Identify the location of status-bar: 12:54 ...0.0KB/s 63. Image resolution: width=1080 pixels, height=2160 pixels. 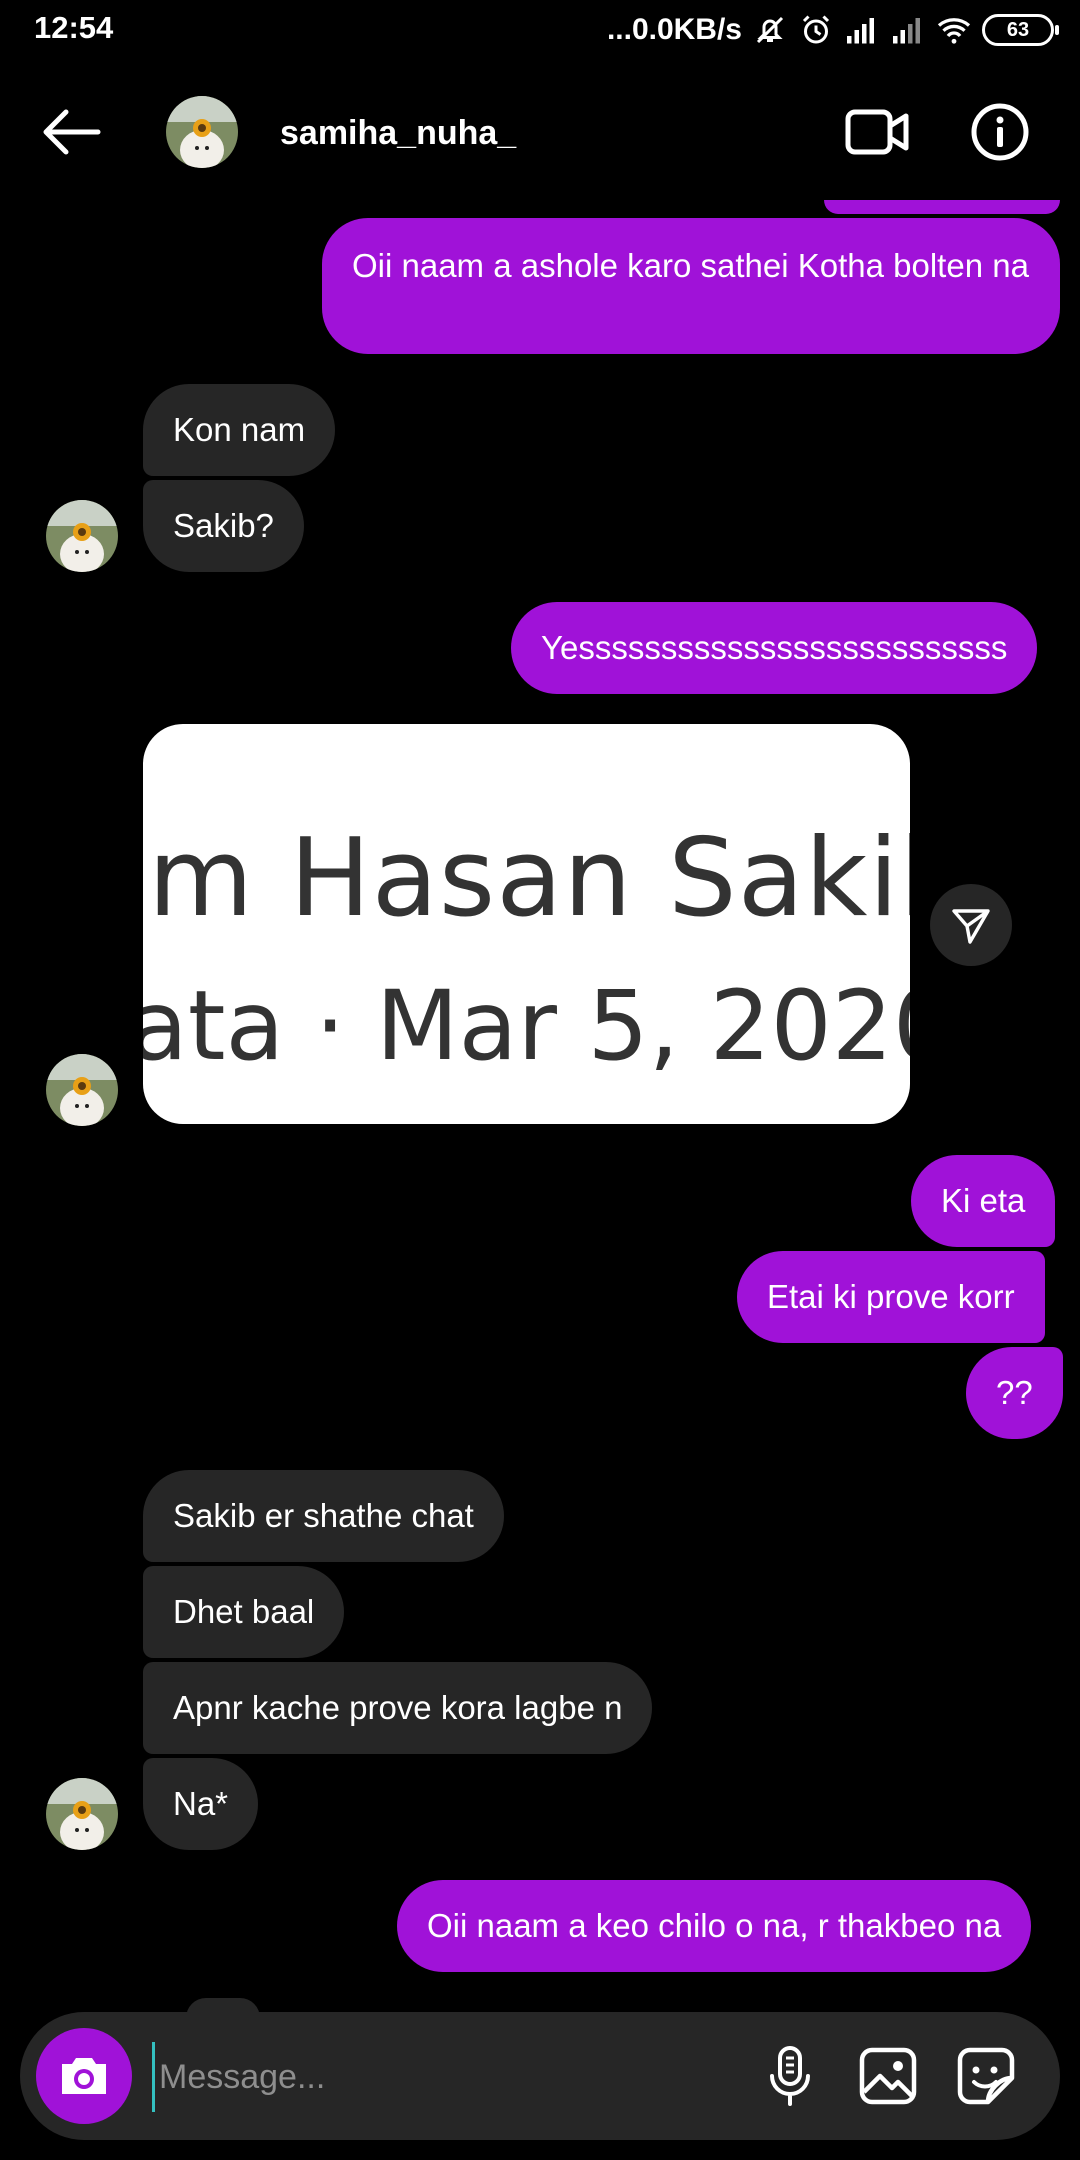
(540, 31).